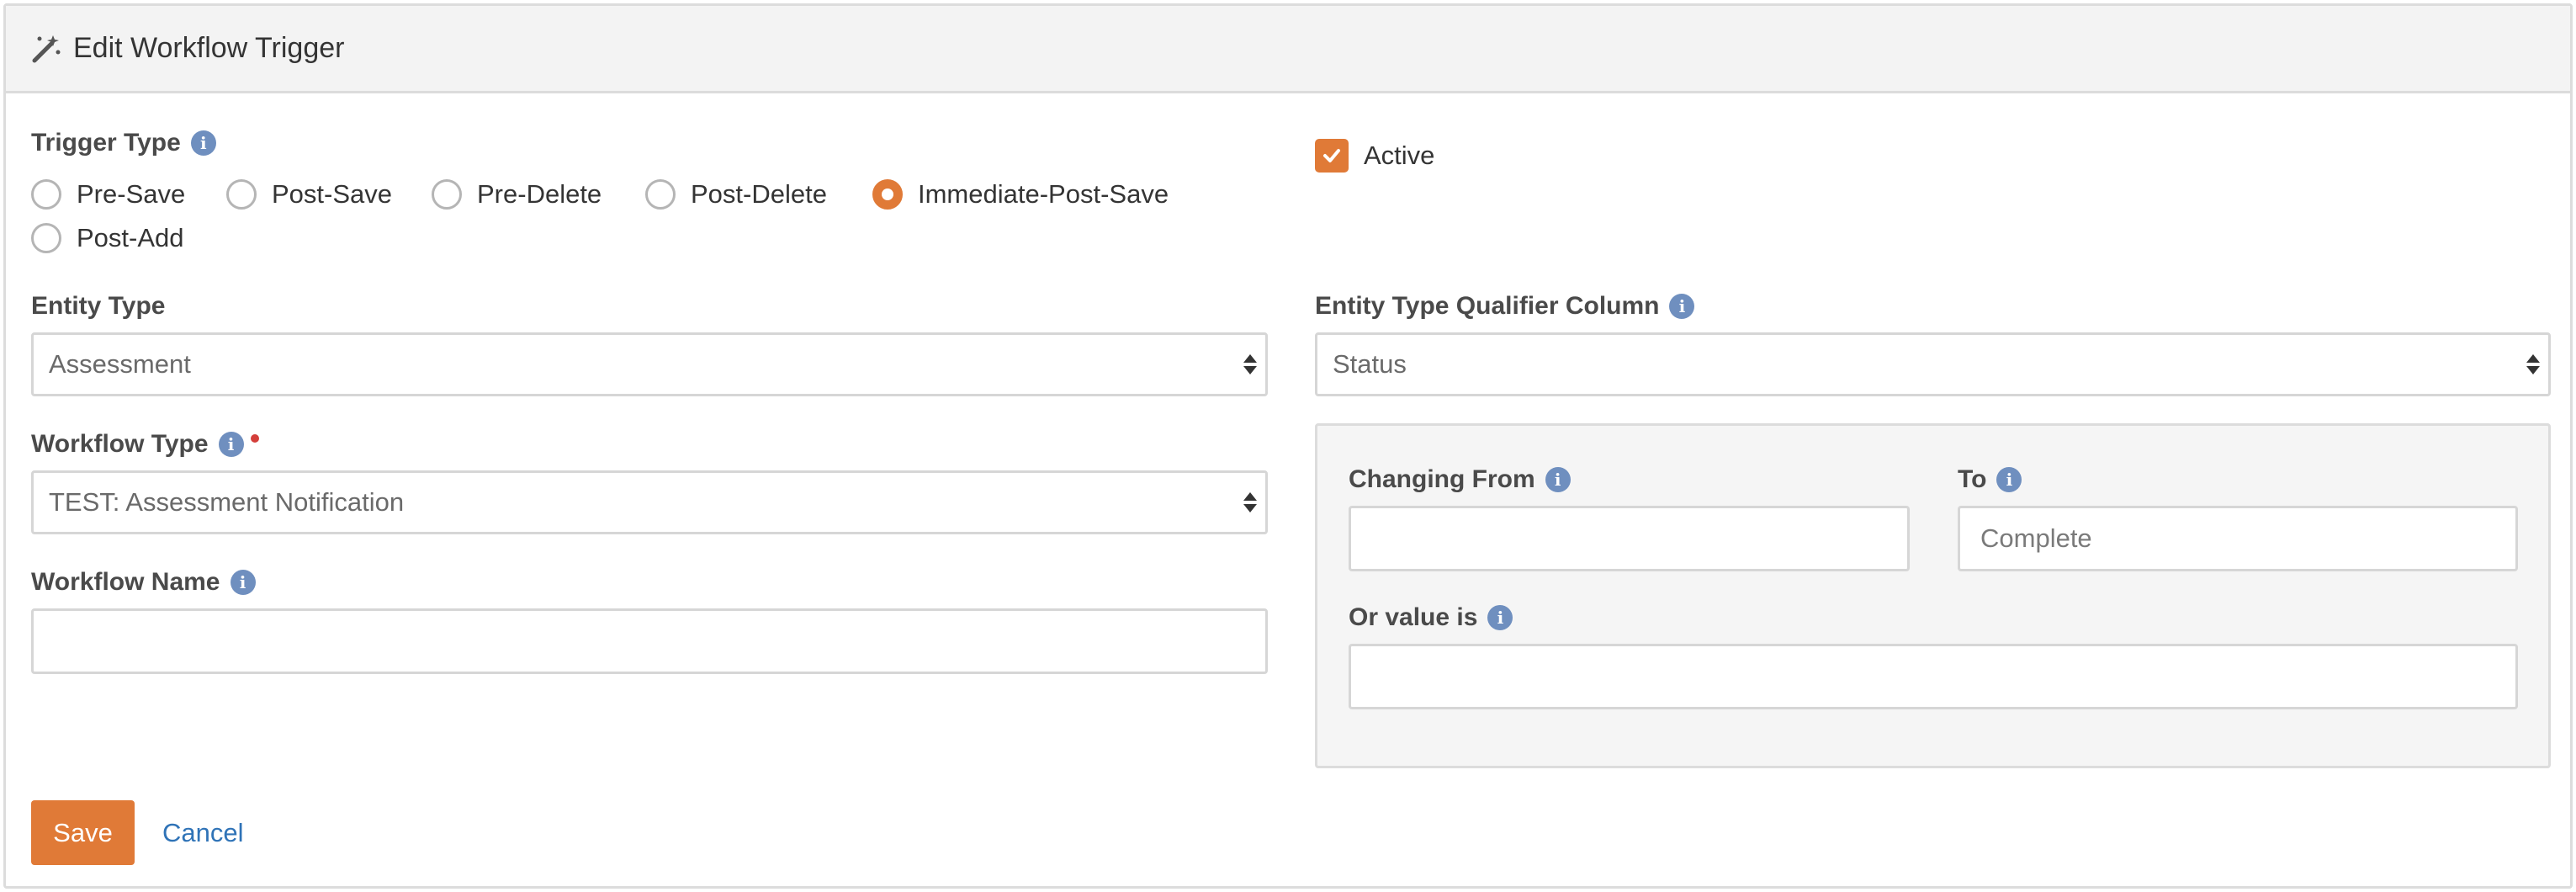 This screenshot has width=2576, height=892. I want to click on checkbox-checked, so click(1332, 156).